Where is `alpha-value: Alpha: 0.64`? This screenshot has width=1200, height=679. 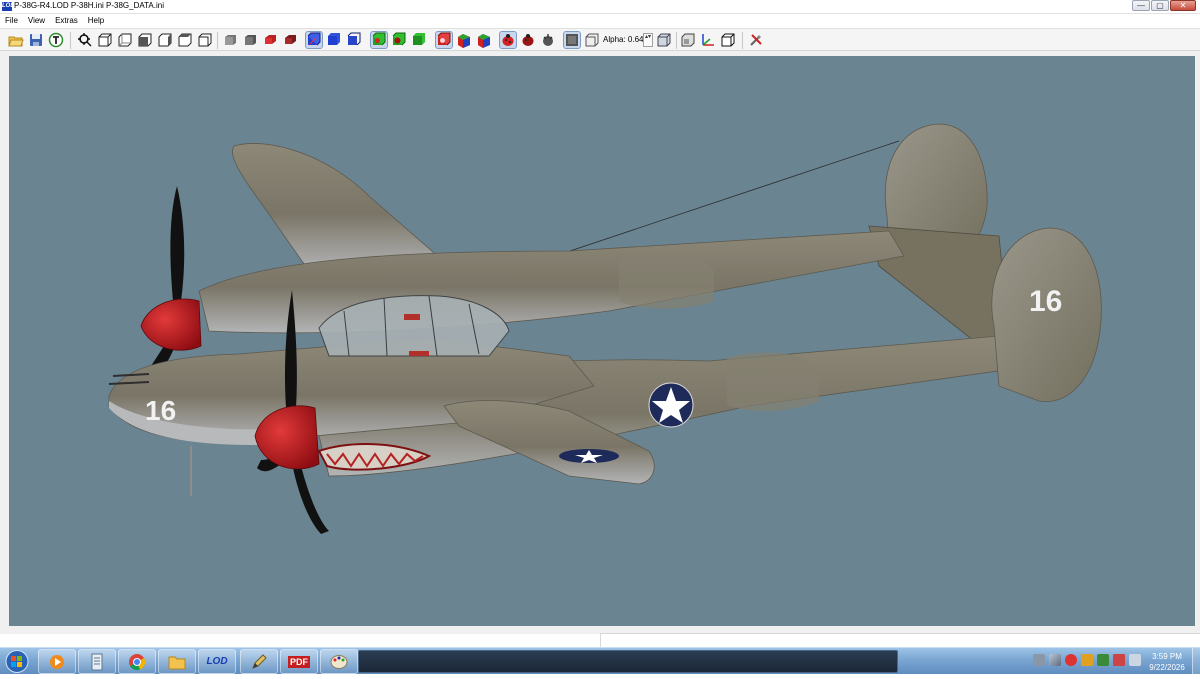
alpha-value: Alpha: 0.64 is located at coordinates (623, 39).